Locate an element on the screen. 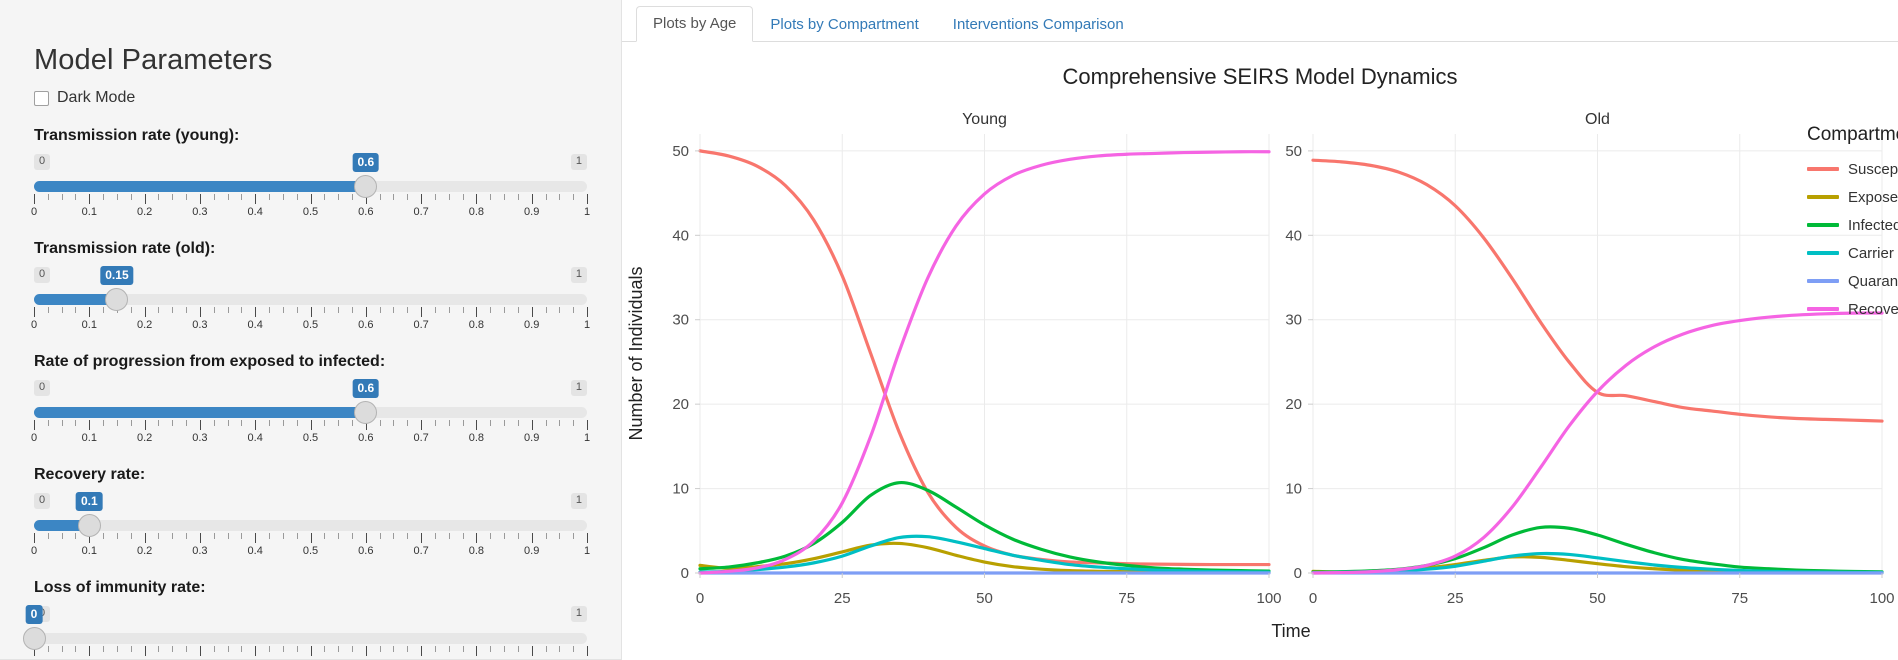 This screenshot has height=660, width=1898. y-axis-tick-label: 50 is located at coordinates (1293, 151).